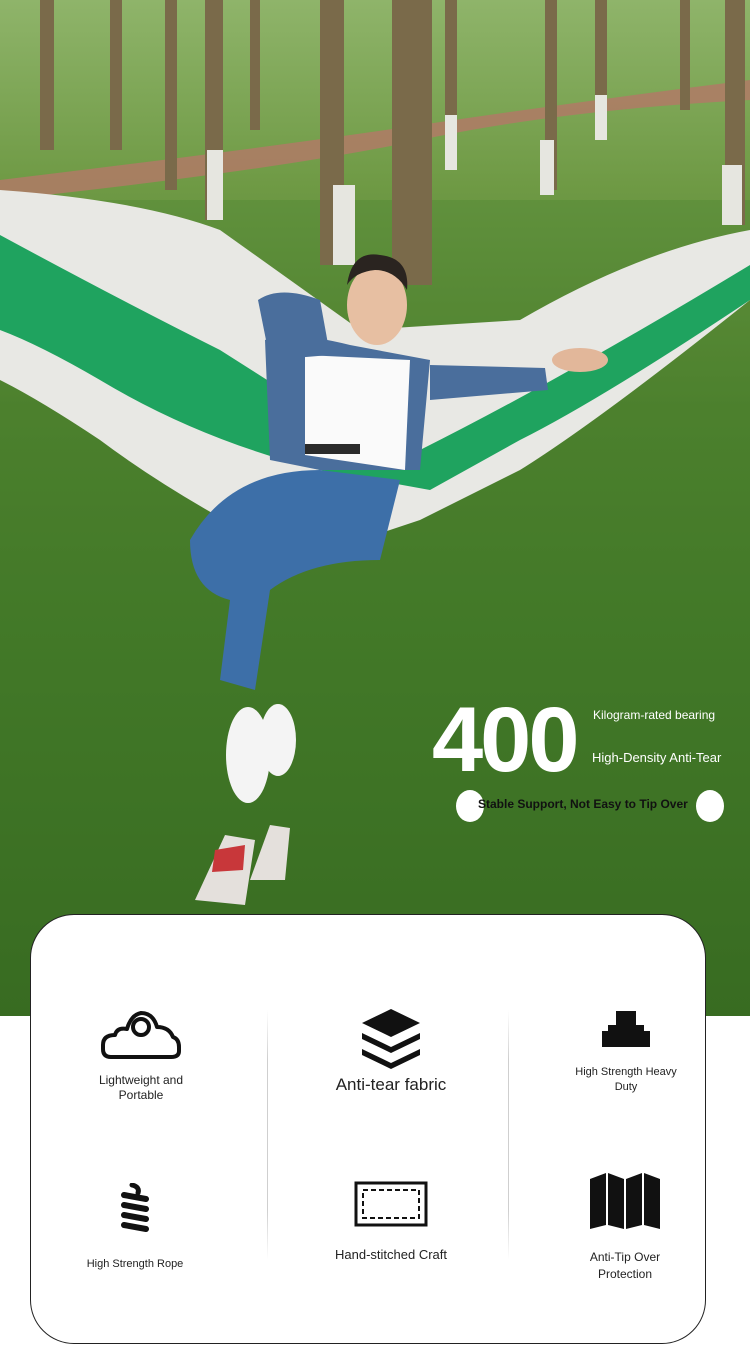 This screenshot has width=750, height=1352. What do you see at coordinates (654, 715) in the screenshot?
I see `load-capacity-caption: Kilogram-rated bearing` at bounding box center [654, 715].